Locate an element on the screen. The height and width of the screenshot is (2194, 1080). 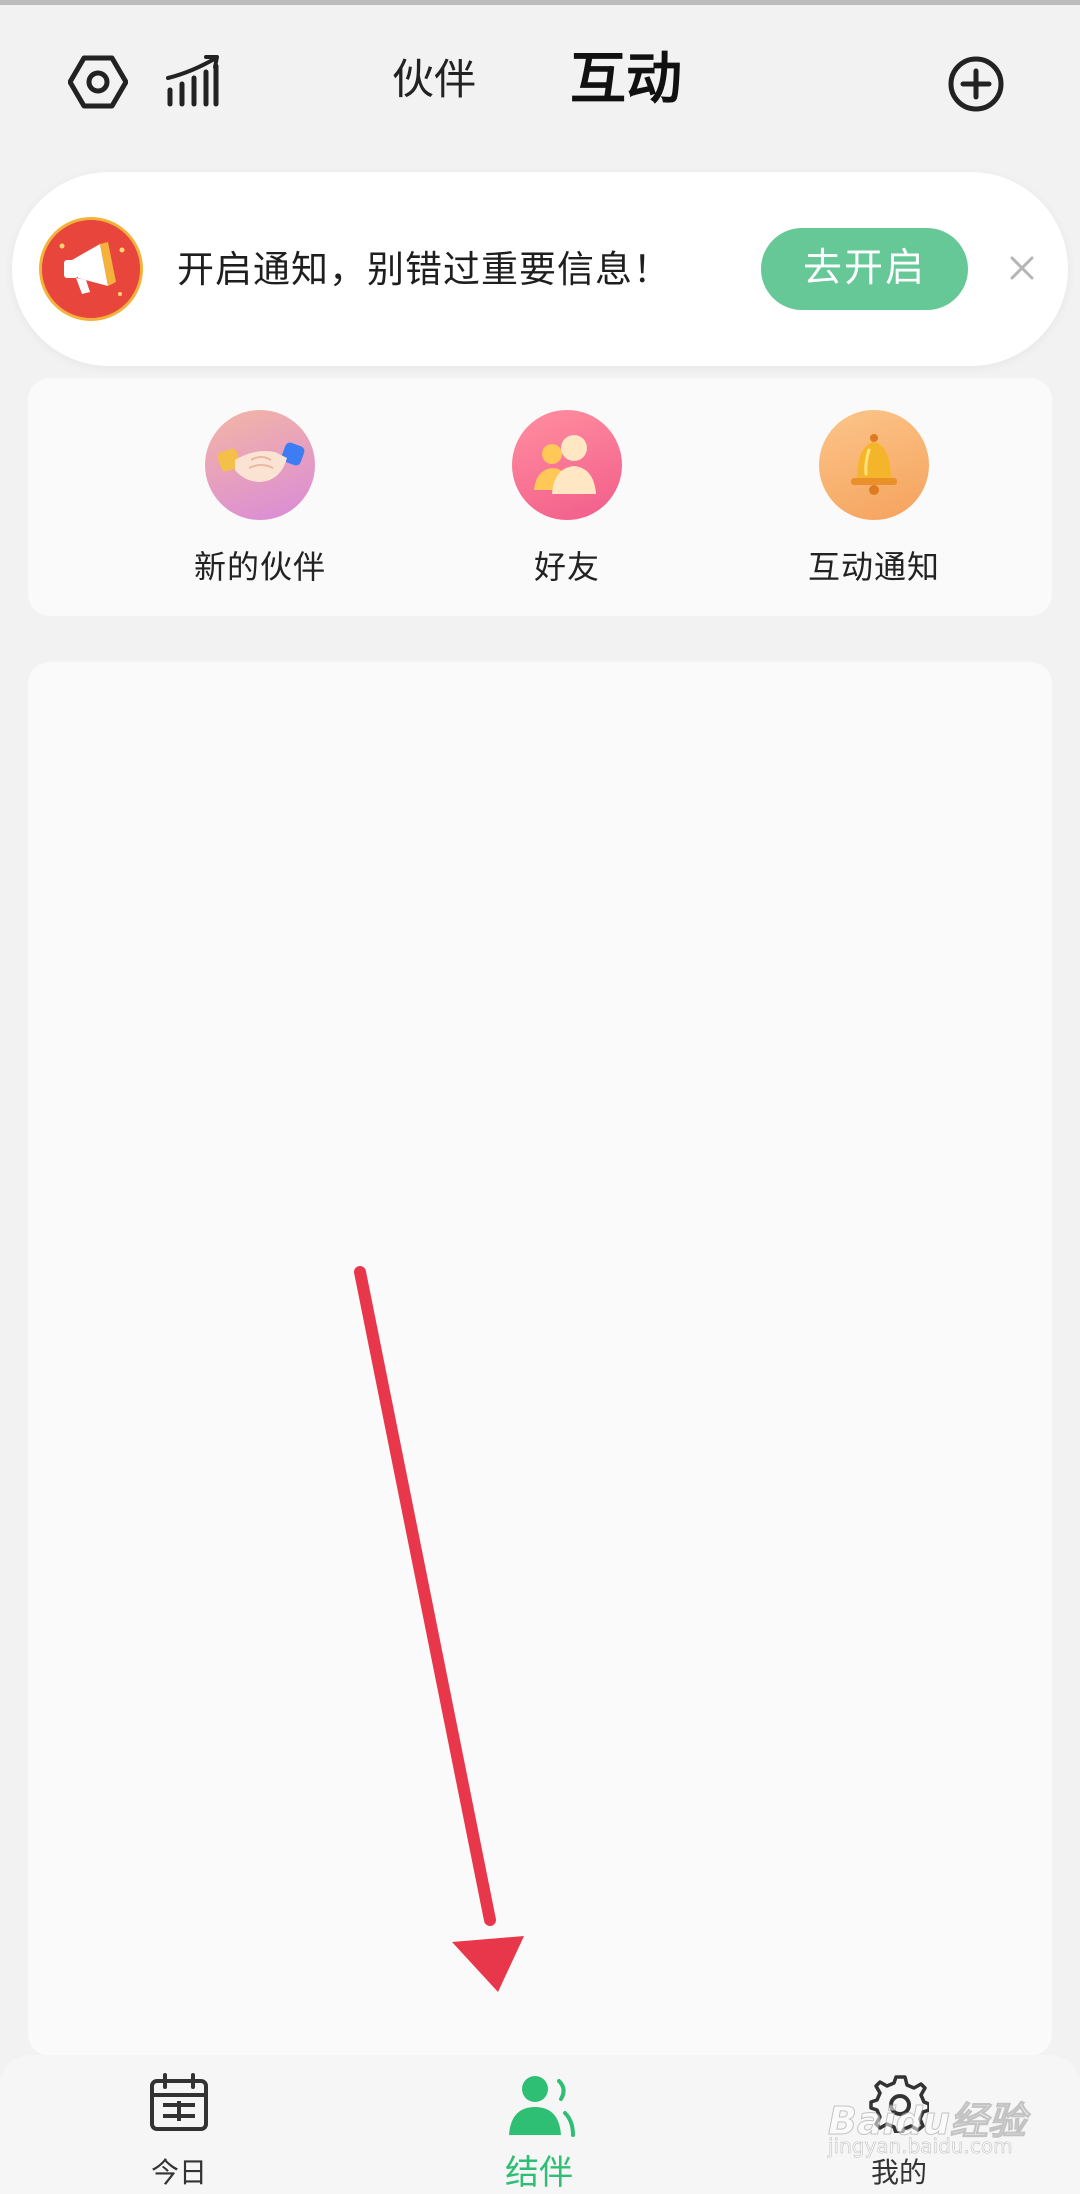
partner-icon is located at coordinates (542, 2105).